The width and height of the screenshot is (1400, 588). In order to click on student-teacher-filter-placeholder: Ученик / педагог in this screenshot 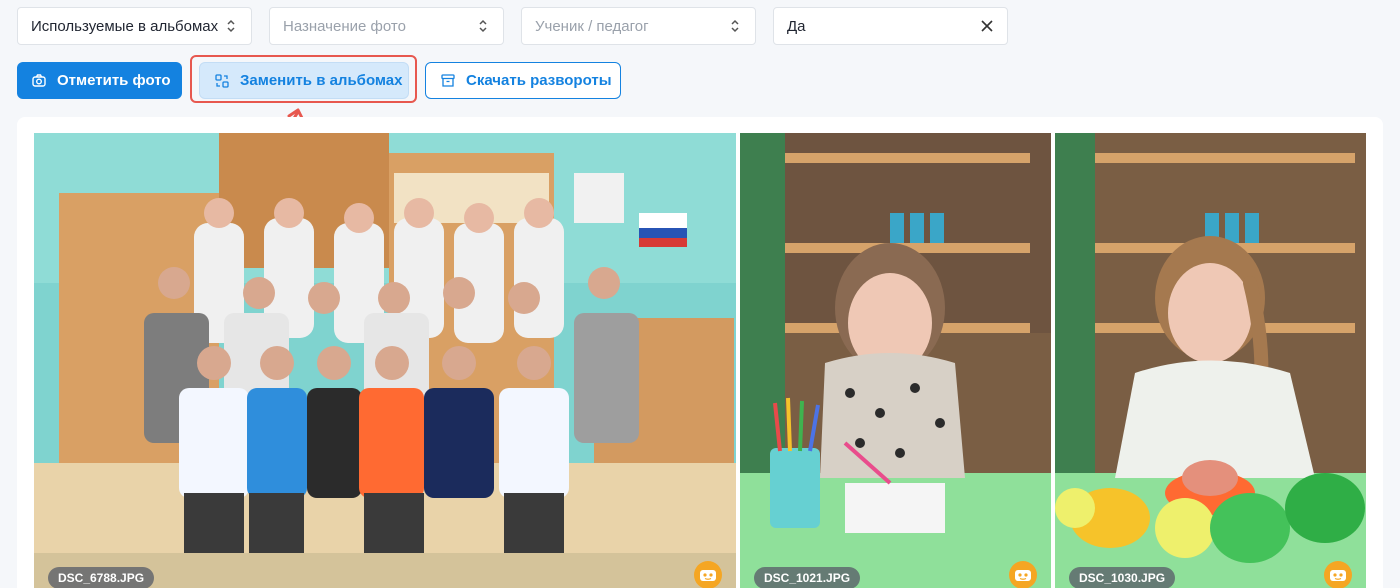, I will do `click(592, 26)`.